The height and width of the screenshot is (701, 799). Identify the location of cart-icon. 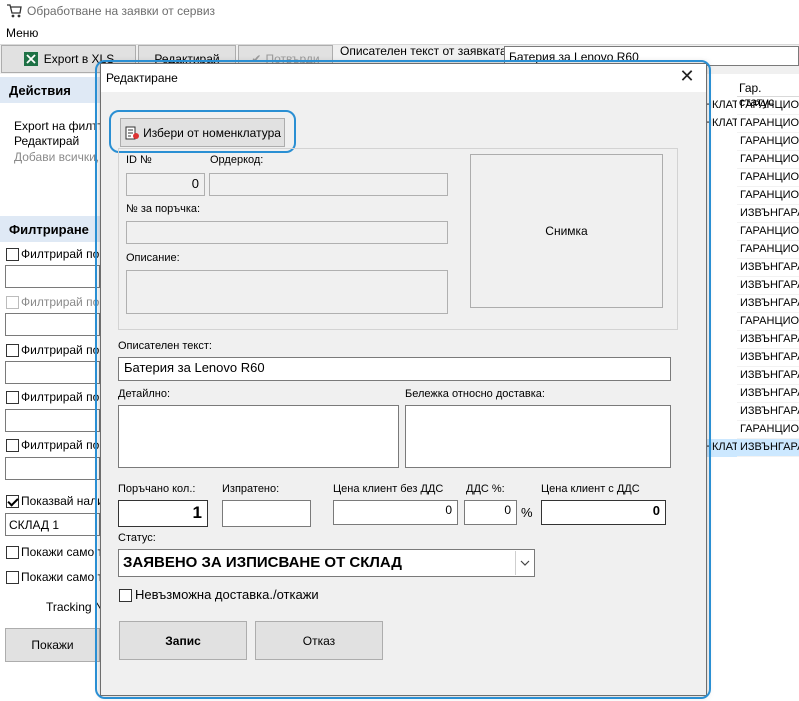
(14, 11).